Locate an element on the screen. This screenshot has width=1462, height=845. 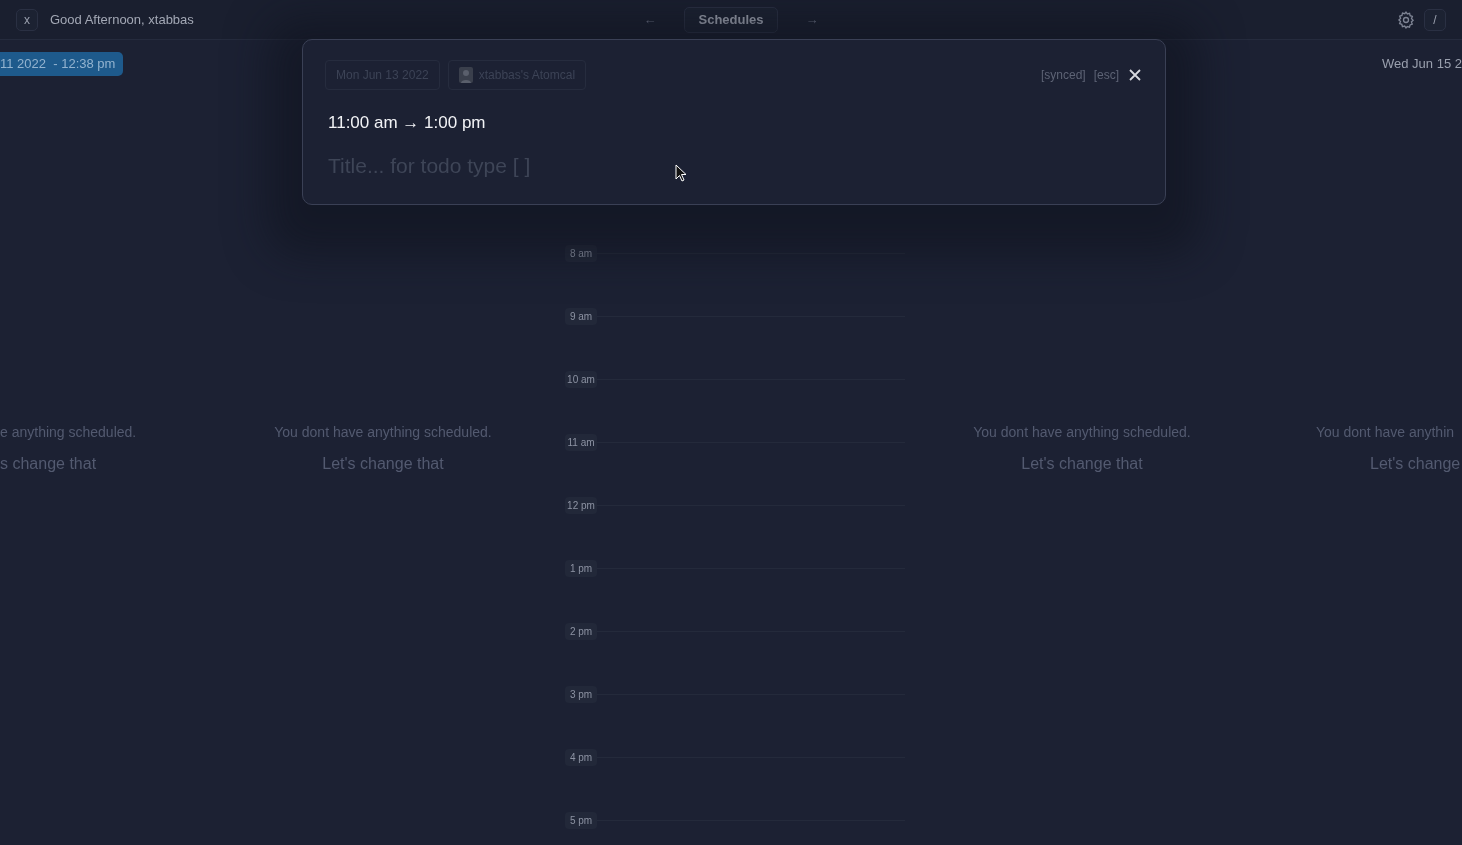
empty-message: e anything scheduled. is located at coordinates (68, 432).